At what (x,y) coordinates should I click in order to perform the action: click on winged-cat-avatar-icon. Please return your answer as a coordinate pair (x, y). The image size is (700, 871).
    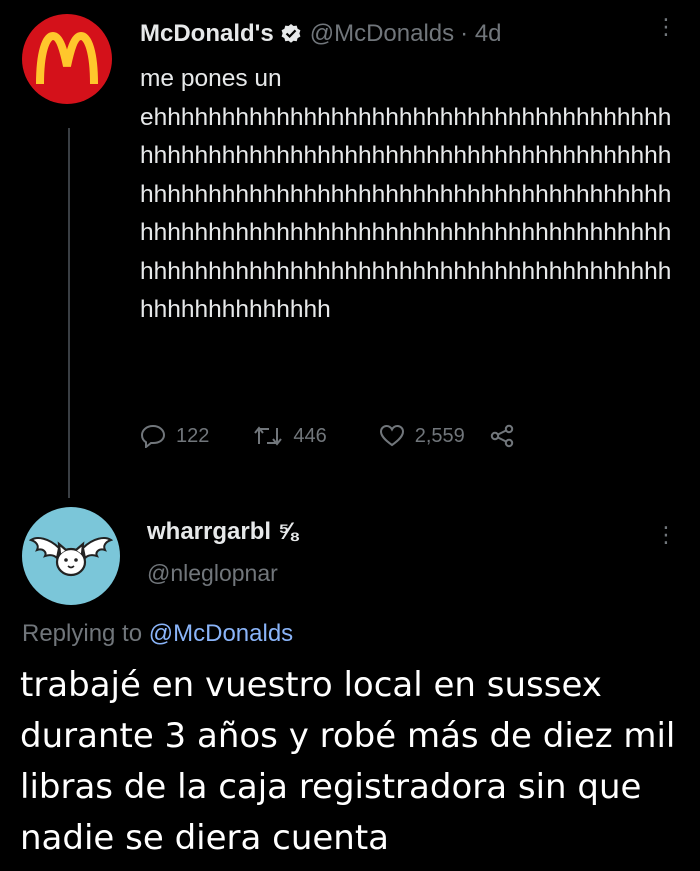
    Looking at the image, I should click on (71, 557).